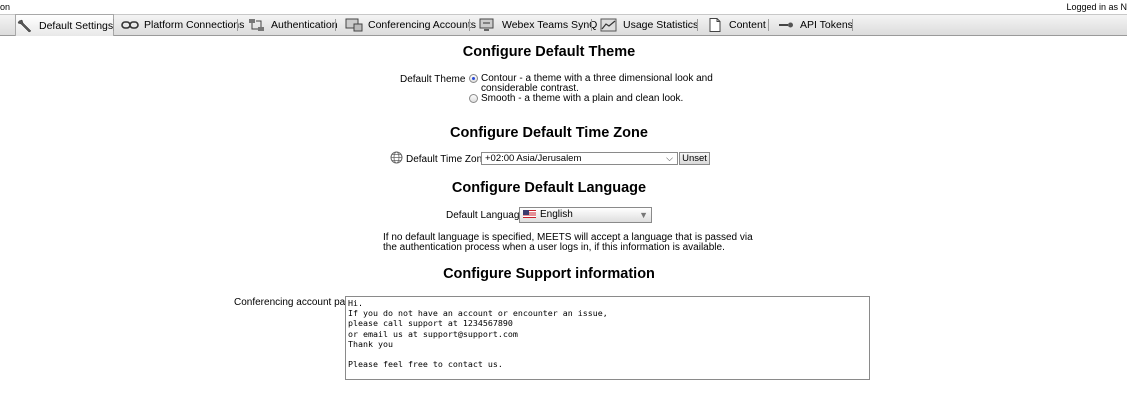 This screenshot has width=1127, height=416. What do you see at coordinates (715, 25) in the screenshot?
I see `document-icon` at bounding box center [715, 25].